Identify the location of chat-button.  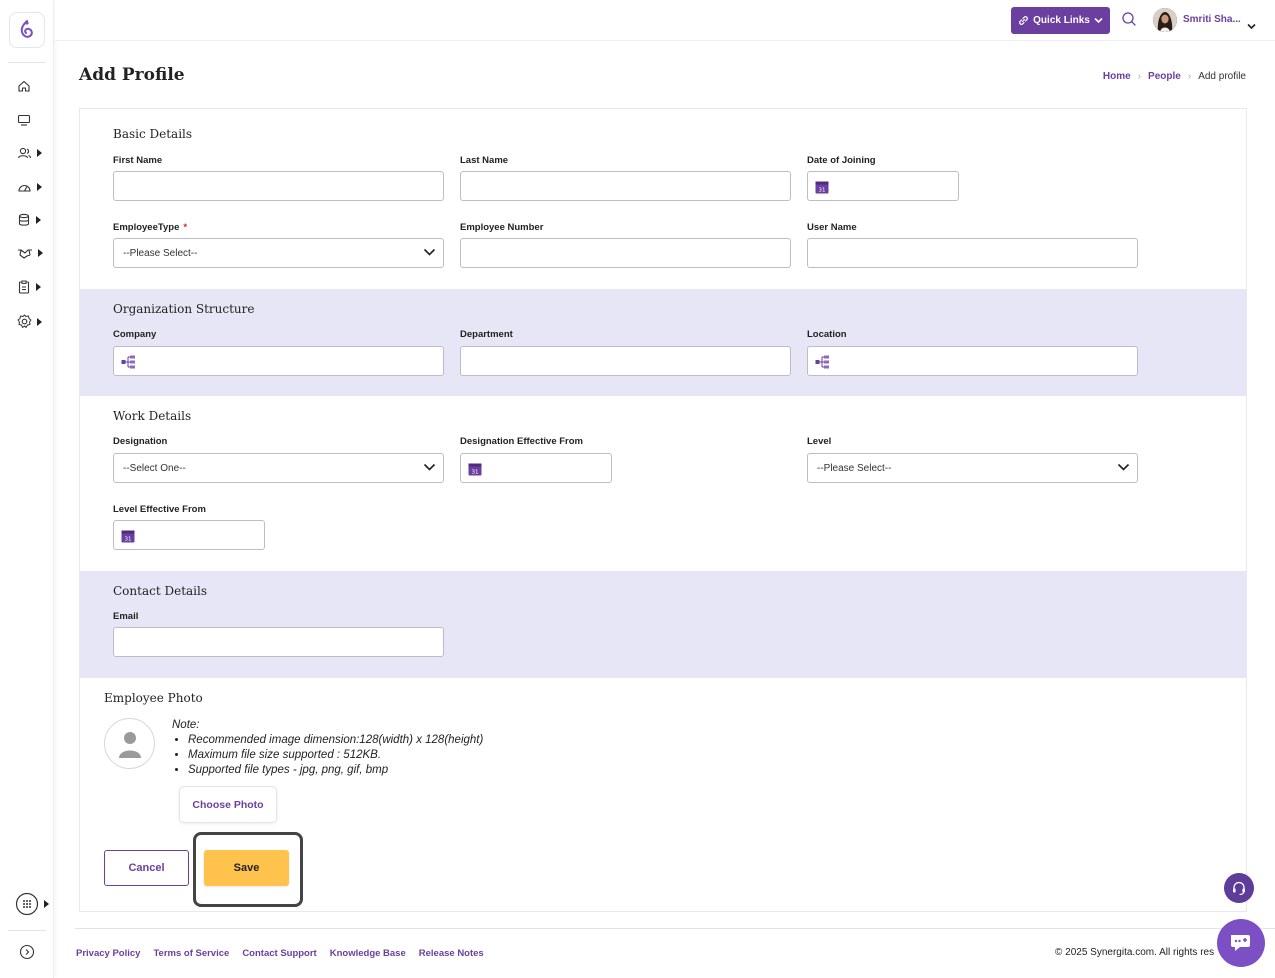
(1241, 943).